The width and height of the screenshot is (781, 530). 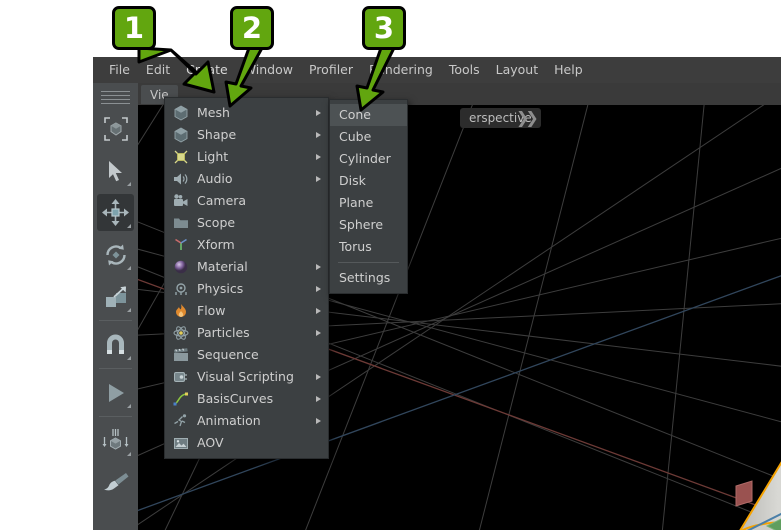 I want to click on annotation-badge-3: 3, so click(x=384, y=28).